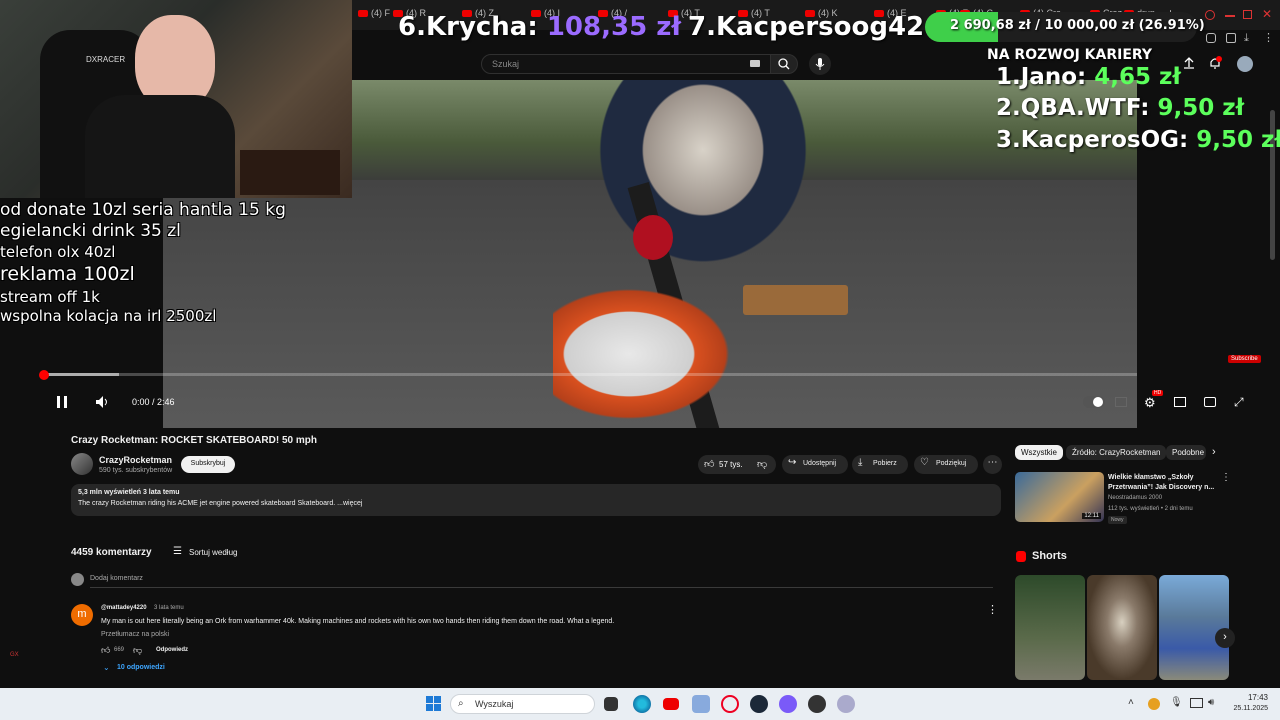  Describe the element at coordinates (208, 464) in the screenshot. I see `subscribe-button: Subskrybuj` at that location.